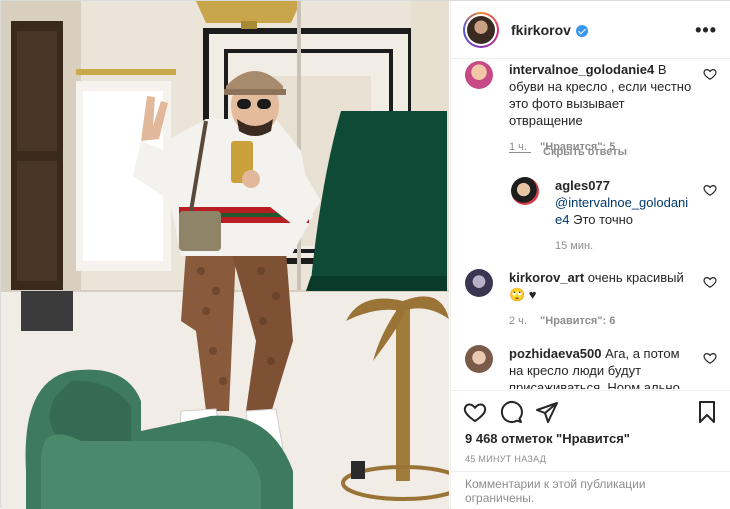 The height and width of the screenshot is (509, 730). What do you see at coordinates (581, 69) in the screenshot?
I see `comment-username: intervalnoe_golodanie4` at bounding box center [581, 69].